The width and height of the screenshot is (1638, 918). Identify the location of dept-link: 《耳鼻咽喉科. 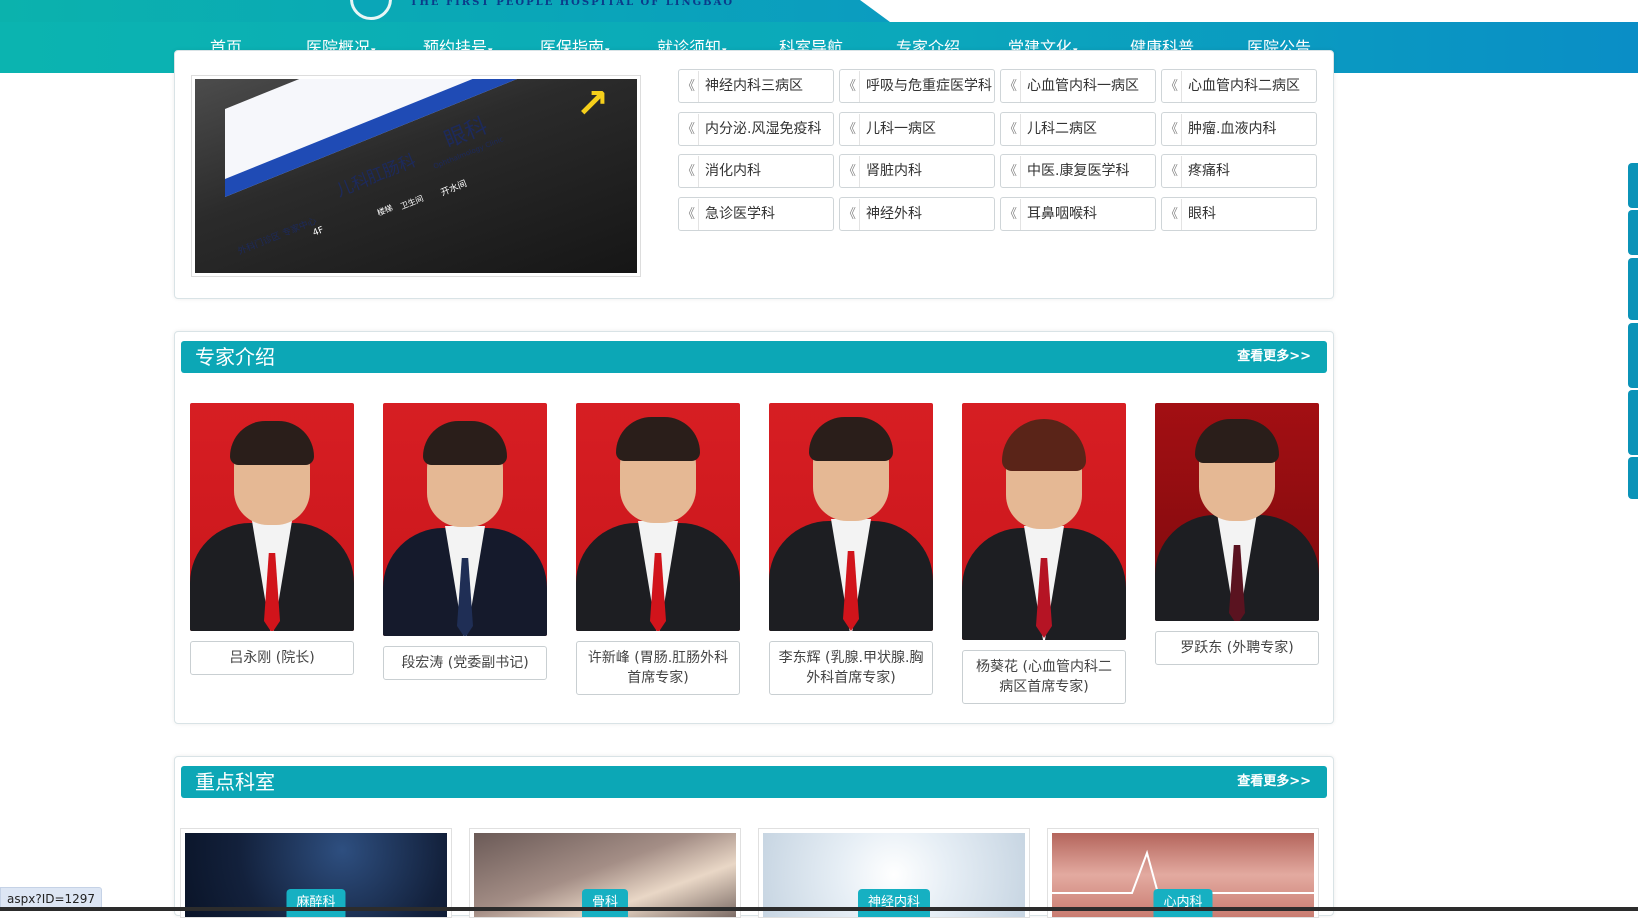
(1078, 214).